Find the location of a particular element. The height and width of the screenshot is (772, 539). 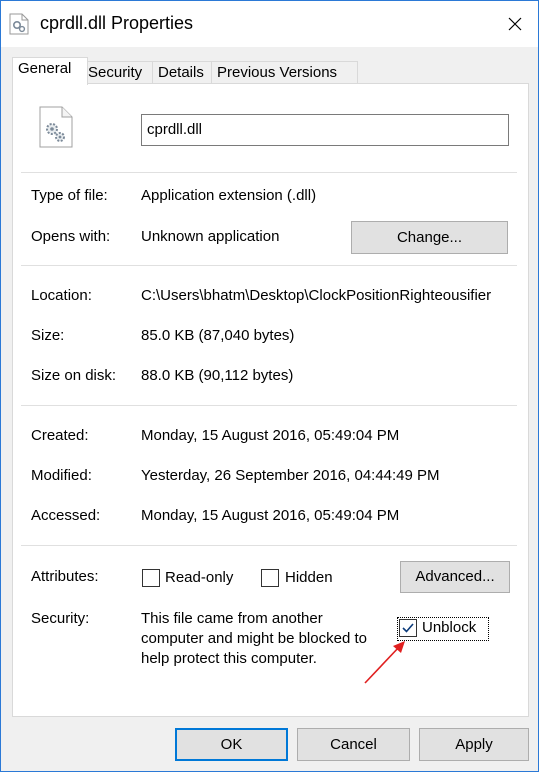

apply-button: Apply is located at coordinates (474, 744).